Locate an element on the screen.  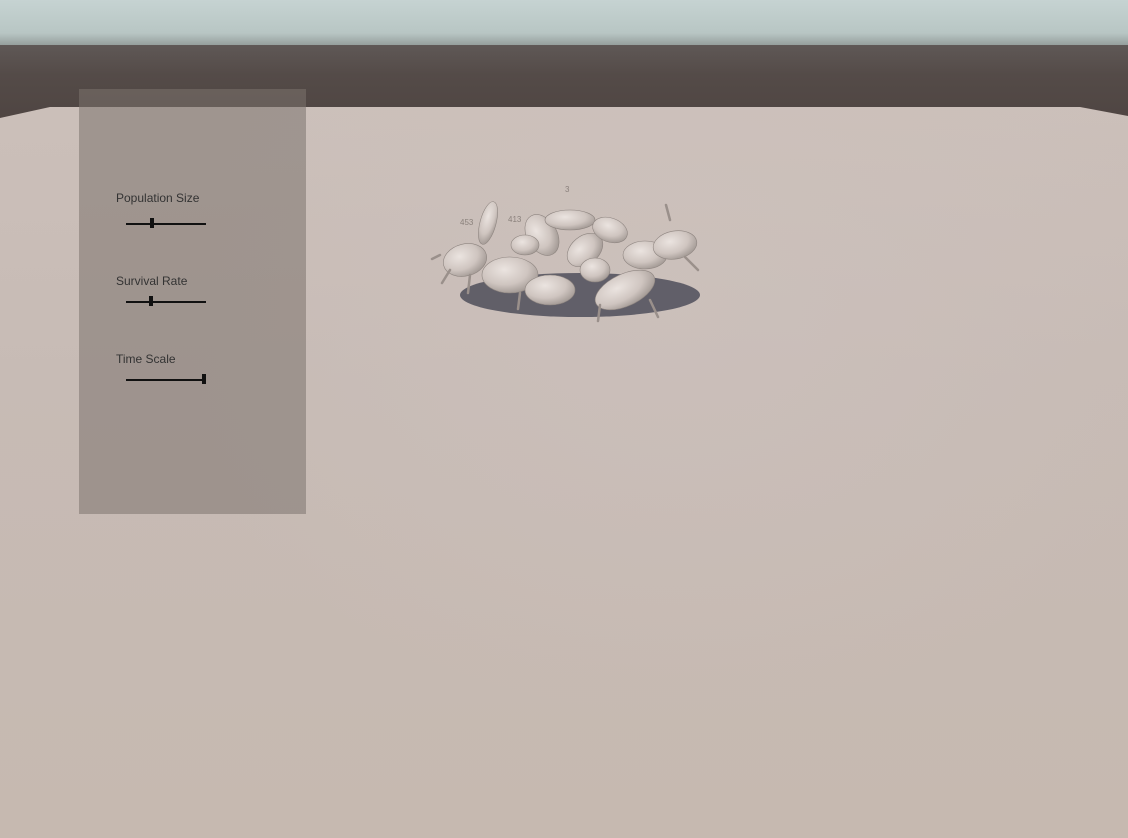
population-size-label: Population Size is located at coordinates (158, 198).